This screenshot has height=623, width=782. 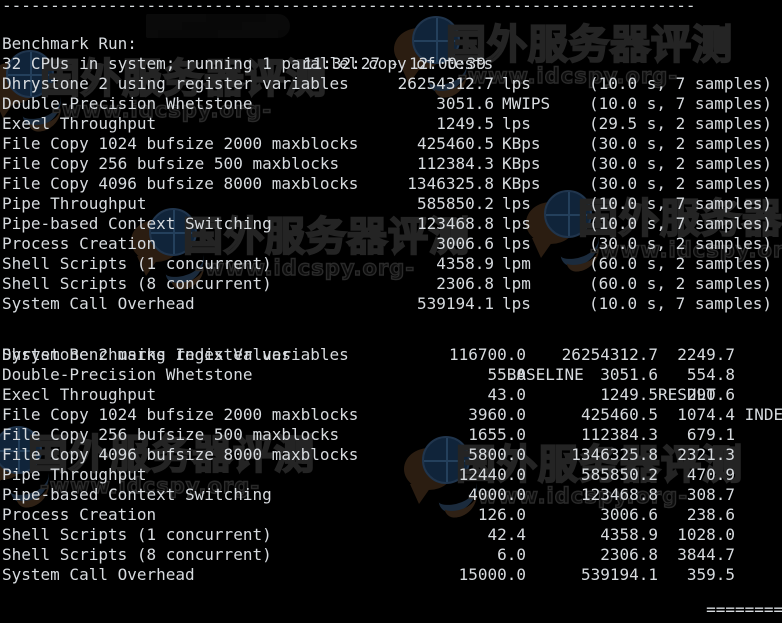 I want to click on result-value: 123468.8, so click(x=455, y=223).